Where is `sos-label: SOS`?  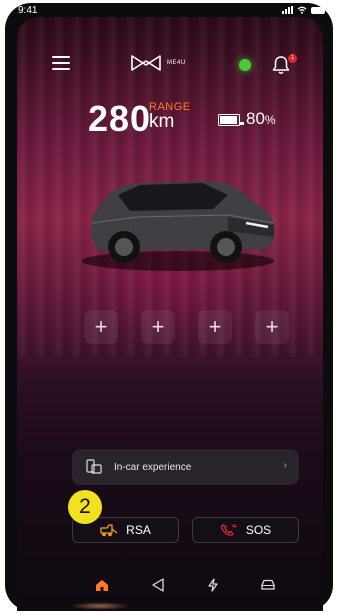 sos-label: SOS is located at coordinates (258, 530).